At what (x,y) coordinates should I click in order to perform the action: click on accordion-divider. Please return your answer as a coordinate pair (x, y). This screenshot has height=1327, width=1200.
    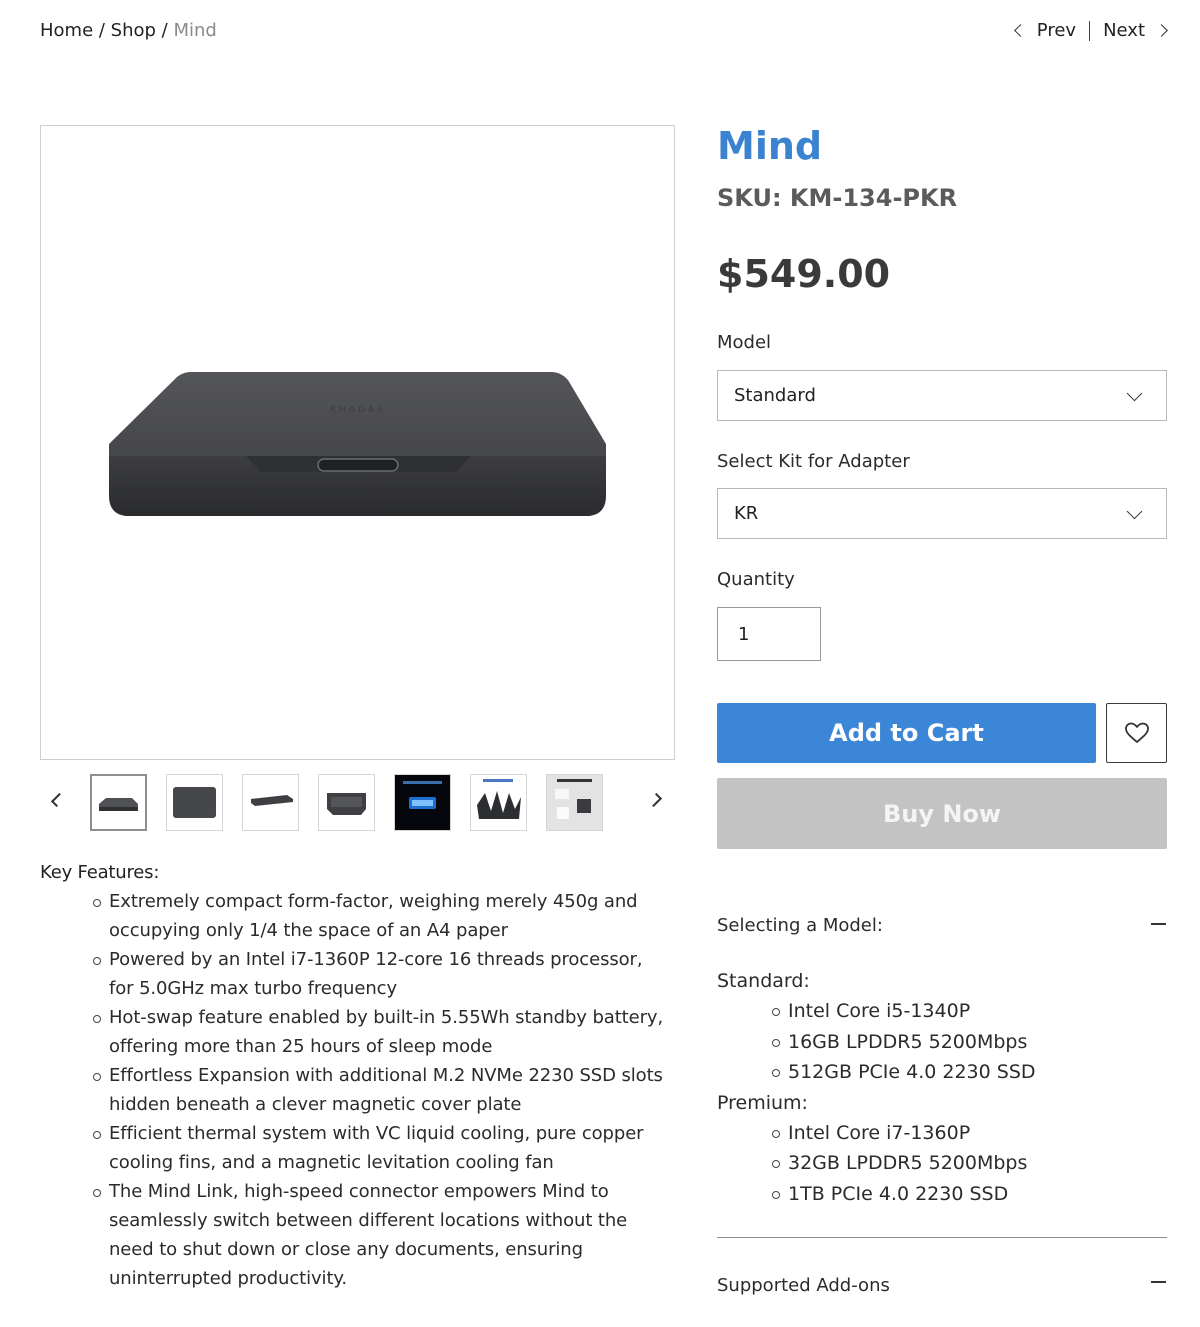
    Looking at the image, I should click on (942, 1237).